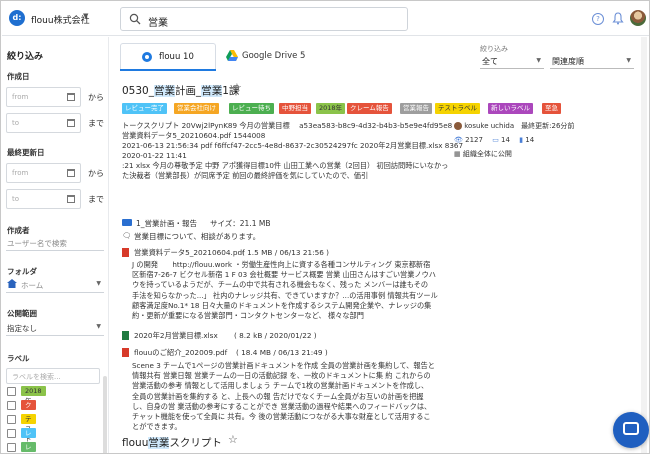  I want to click on search-icon, so click(135, 19).